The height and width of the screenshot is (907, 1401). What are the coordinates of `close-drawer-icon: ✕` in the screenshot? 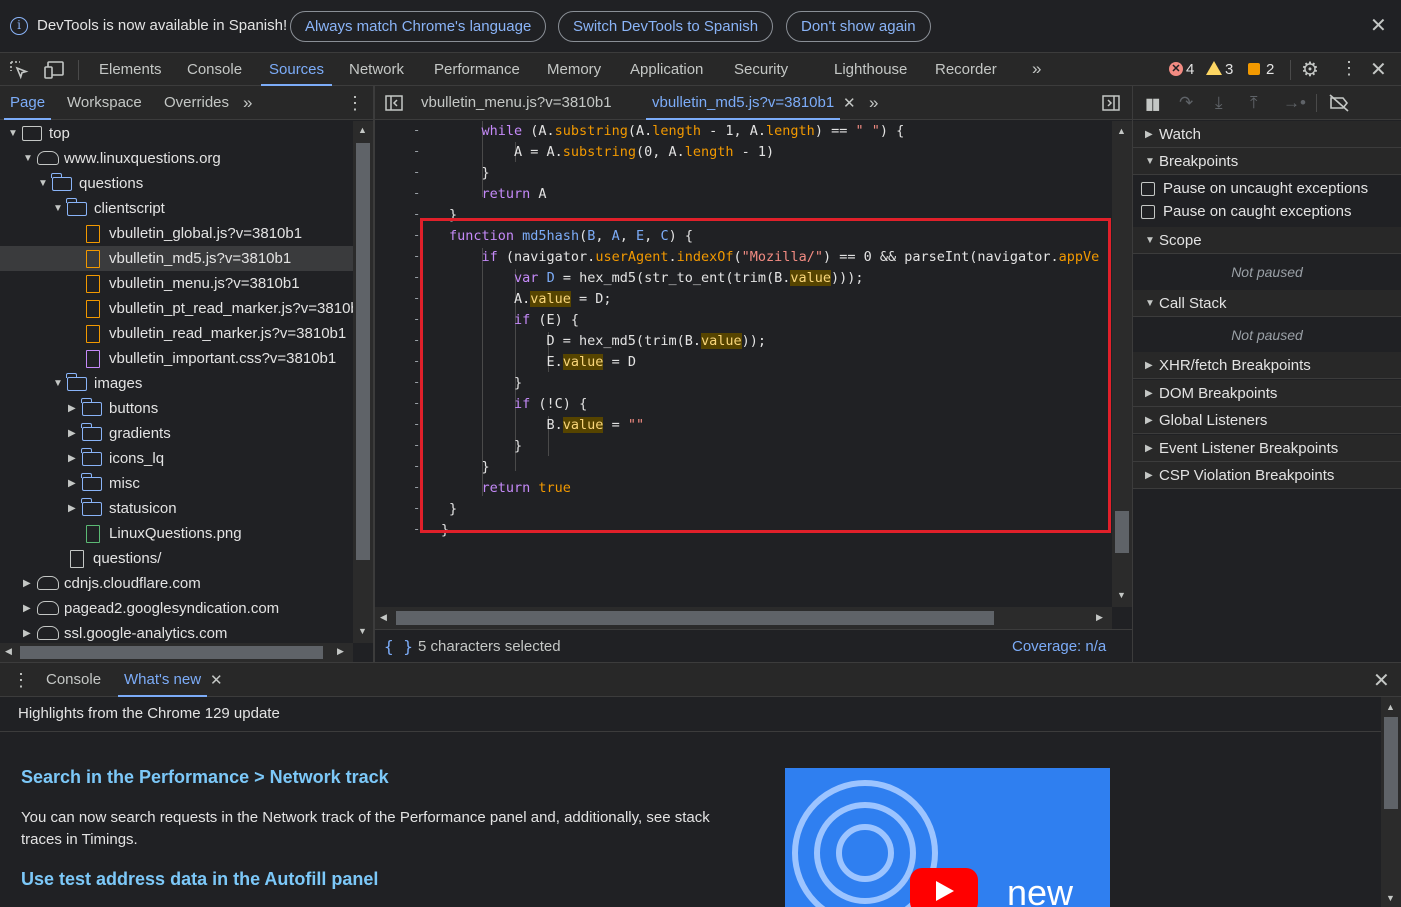 It's located at (1381, 681).